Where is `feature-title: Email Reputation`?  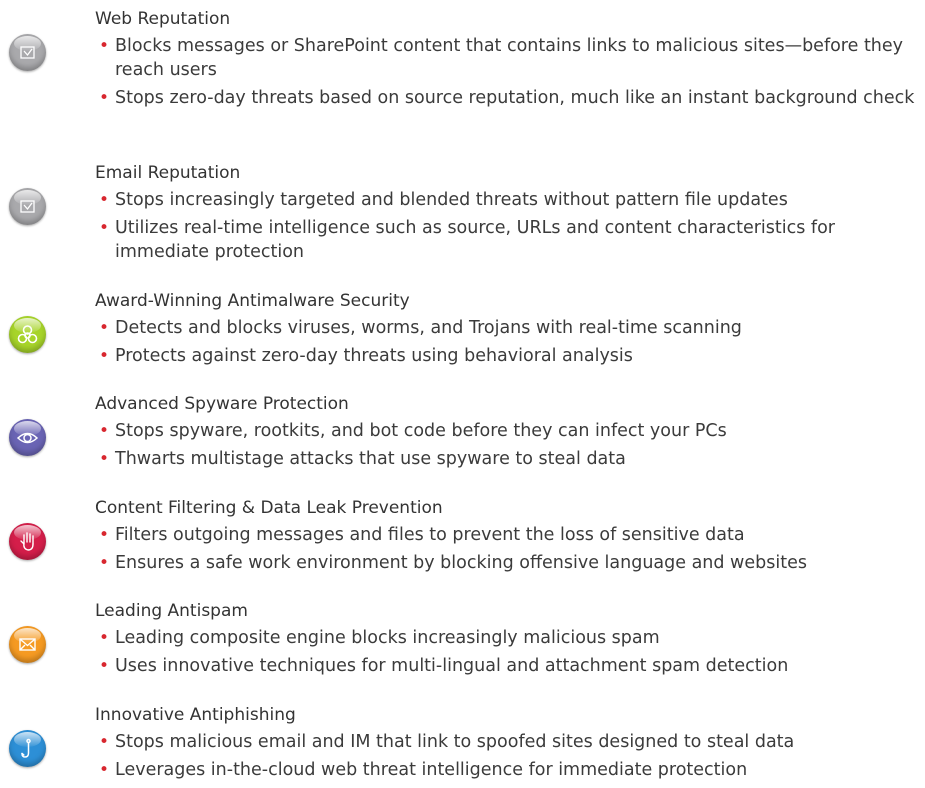
feature-title: Email Reputation is located at coordinates (168, 173).